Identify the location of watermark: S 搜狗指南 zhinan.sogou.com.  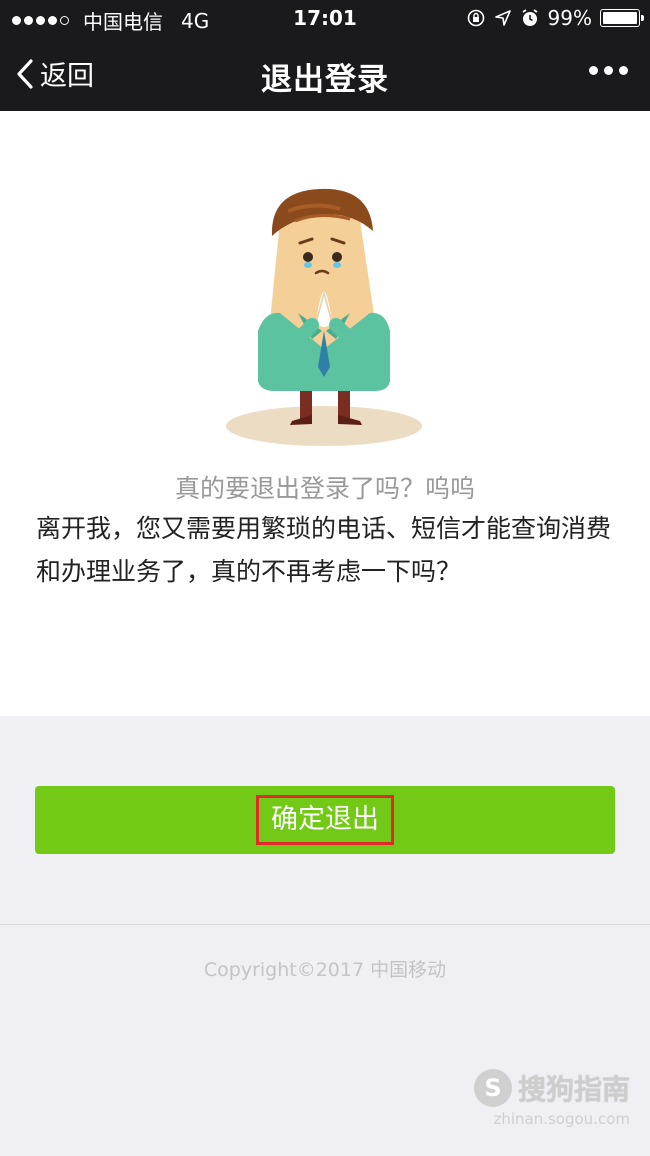
(551, 1098).